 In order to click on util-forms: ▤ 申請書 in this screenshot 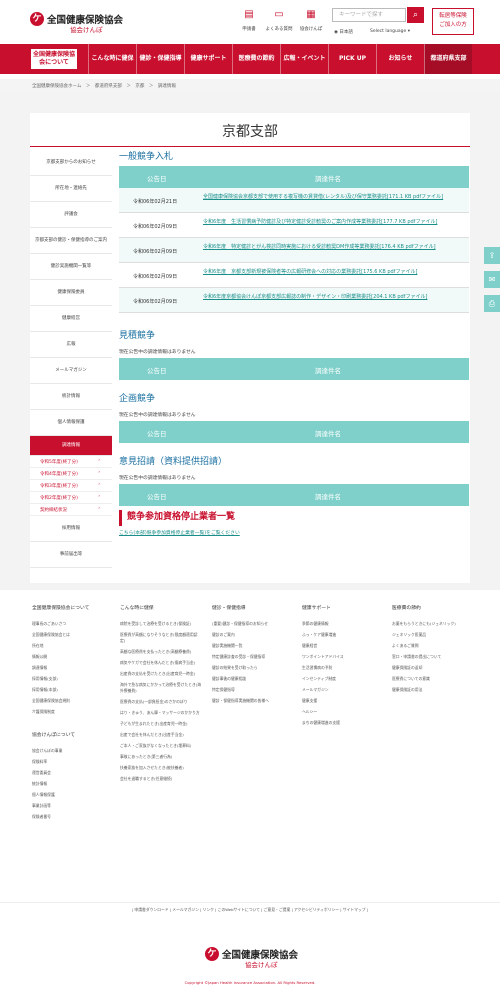, I will do `click(249, 20)`.